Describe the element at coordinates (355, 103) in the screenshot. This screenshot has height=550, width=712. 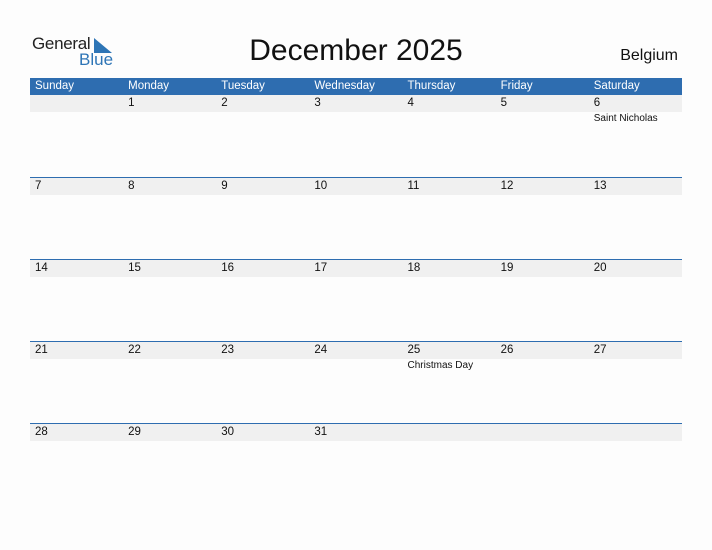
I see `day-cell: 3` at that location.